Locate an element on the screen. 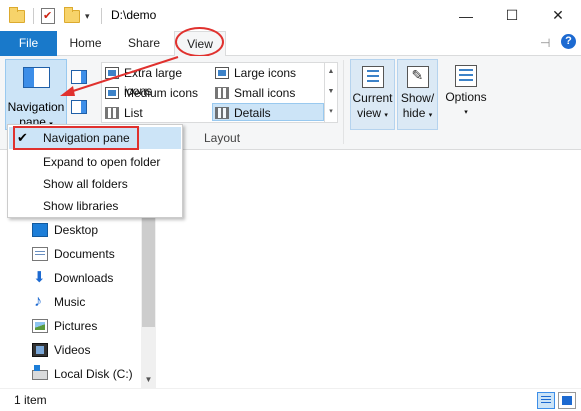  quick-access-separator is located at coordinates (33, 16).